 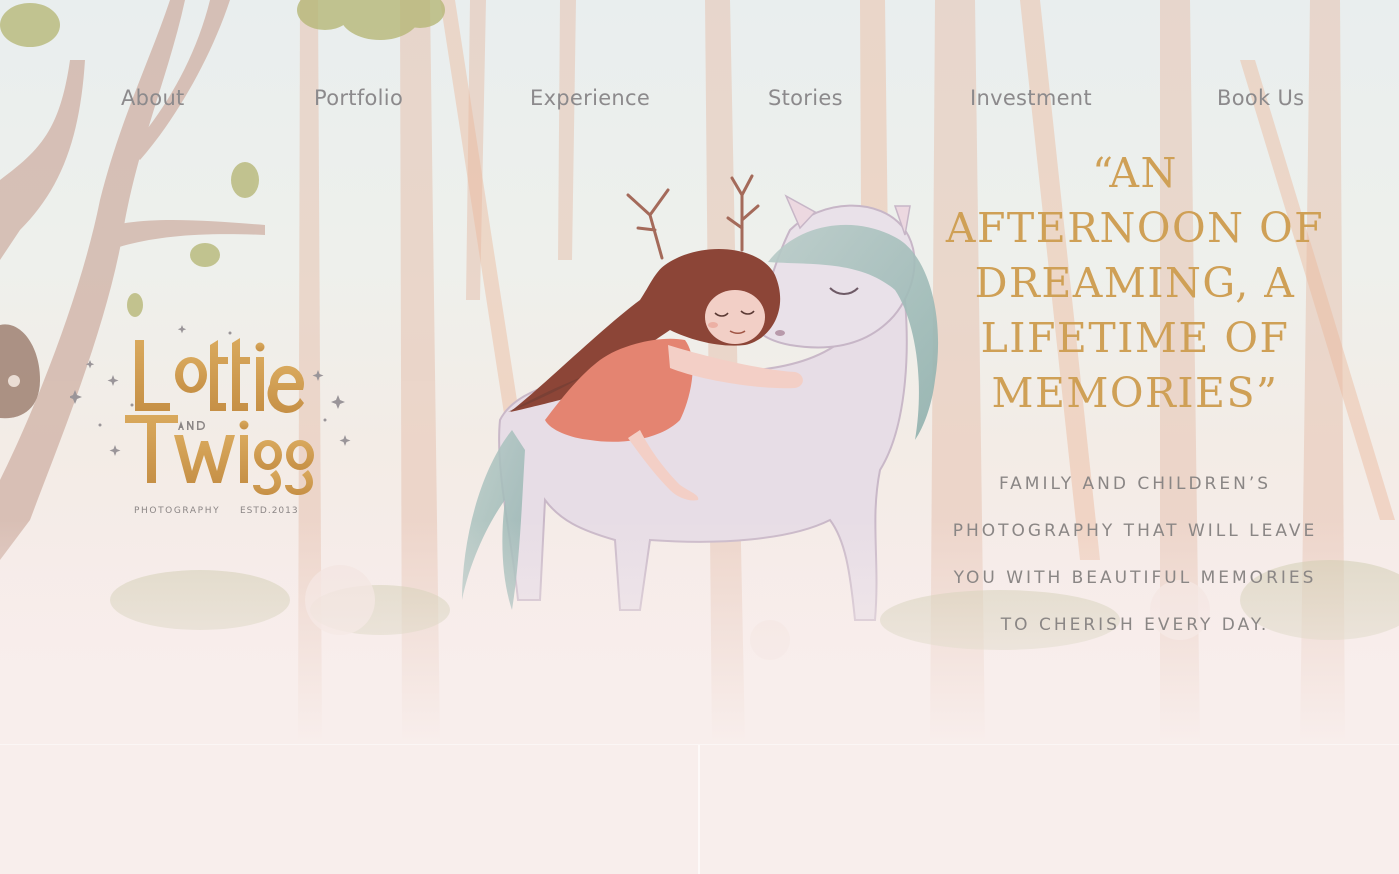 I want to click on nav-link-about: About, so click(x=153, y=98).